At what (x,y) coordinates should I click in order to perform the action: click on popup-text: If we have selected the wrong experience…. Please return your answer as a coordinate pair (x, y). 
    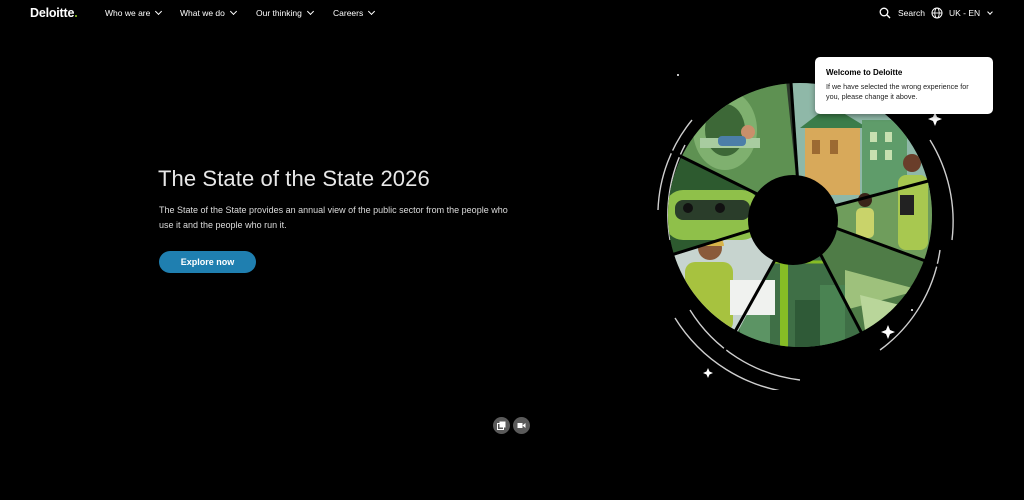
    Looking at the image, I should click on (897, 91).